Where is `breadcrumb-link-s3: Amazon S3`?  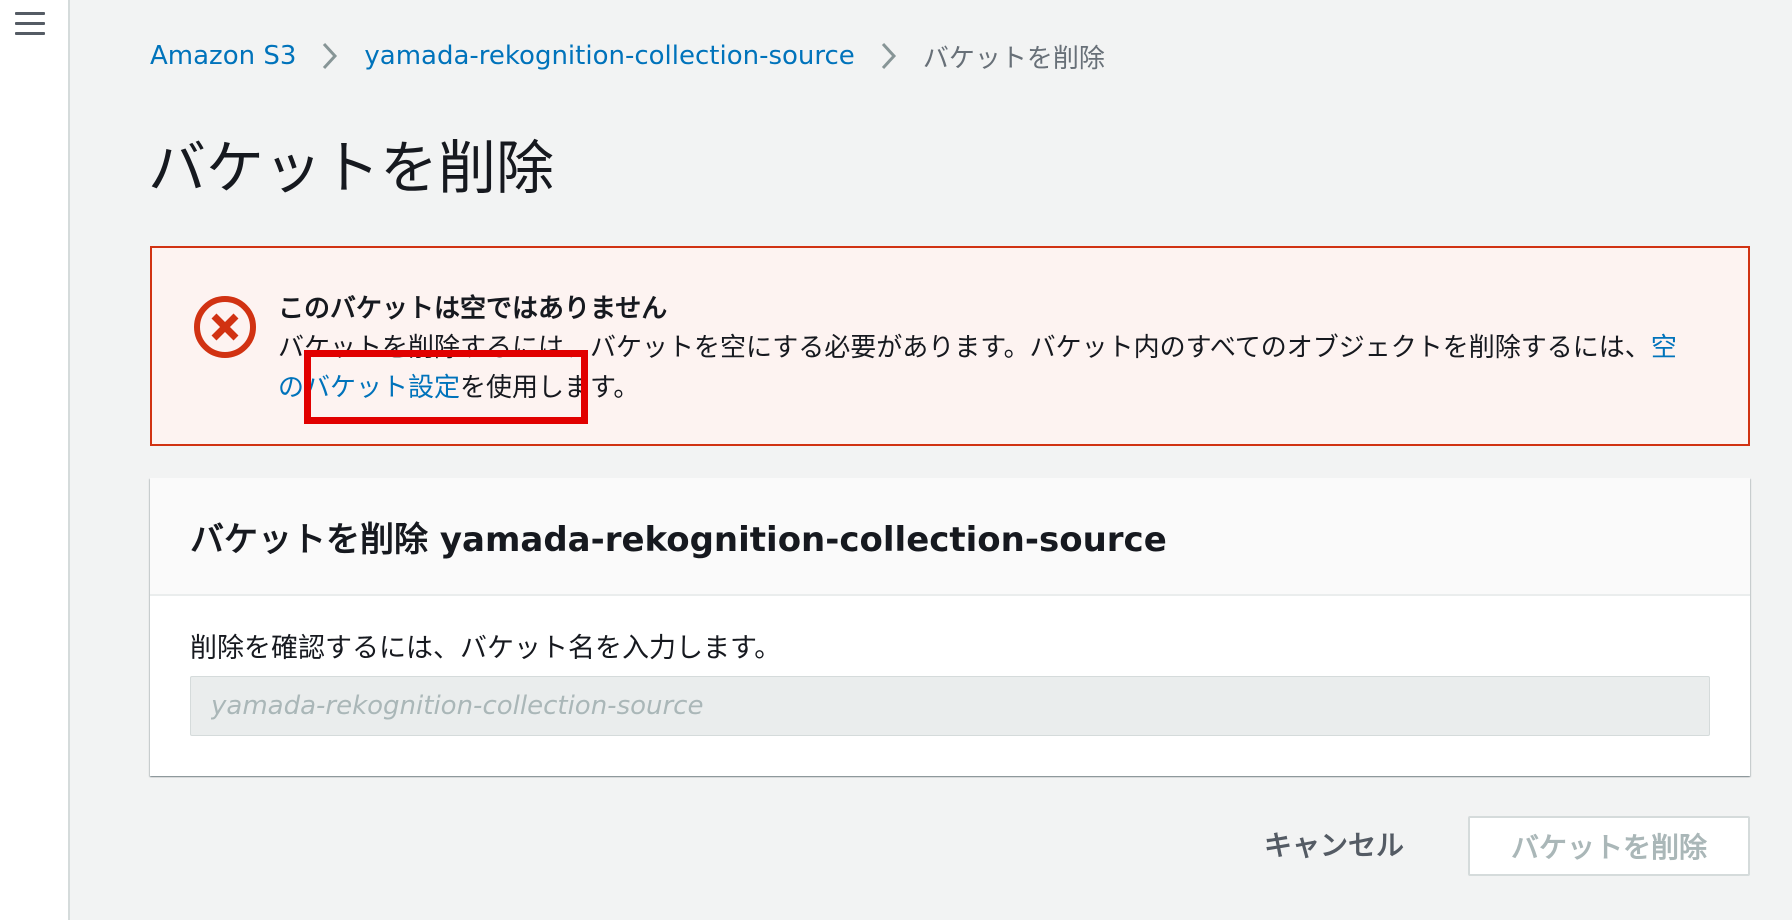
breadcrumb-link-s3: Amazon S3 is located at coordinates (223, 56).